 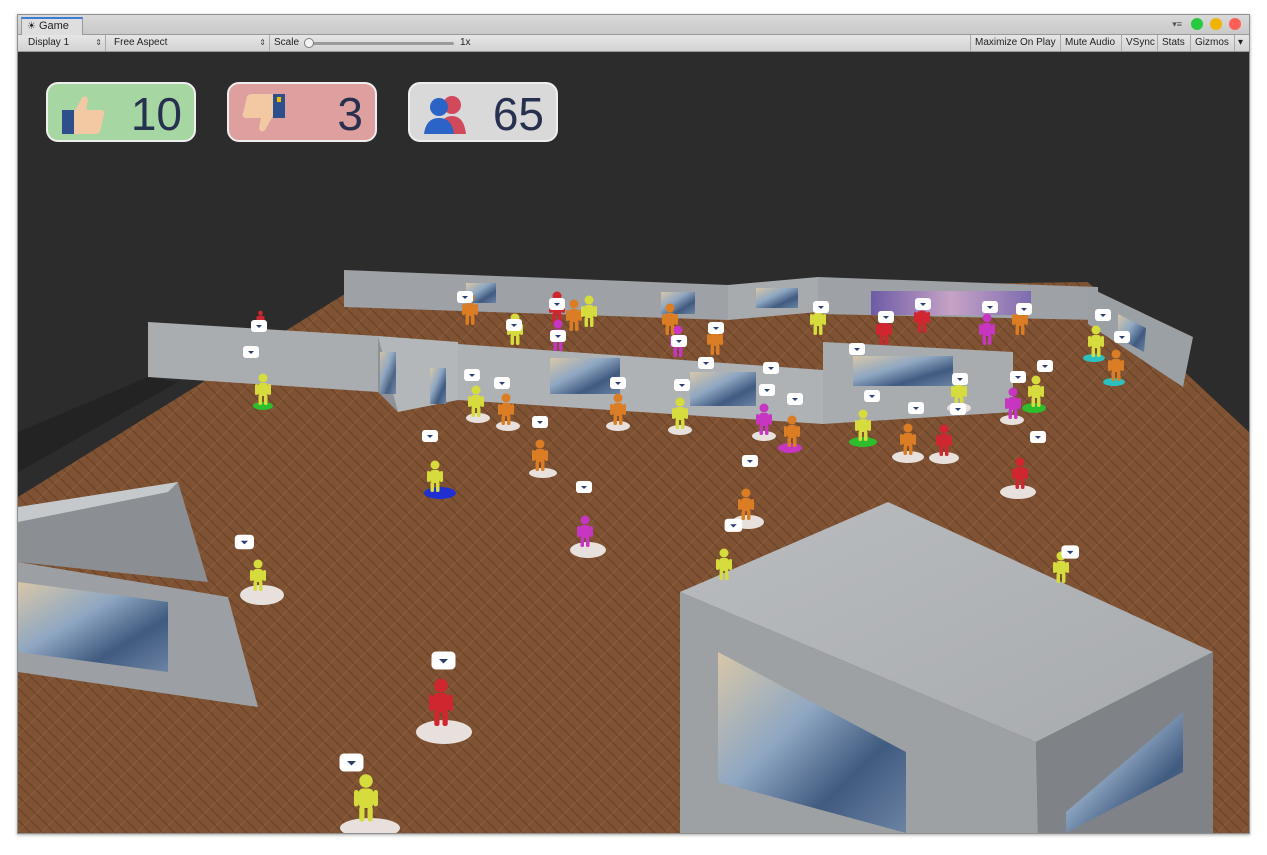 I want to click on stats-toggle: Stats, so click(x=1173, y=43).